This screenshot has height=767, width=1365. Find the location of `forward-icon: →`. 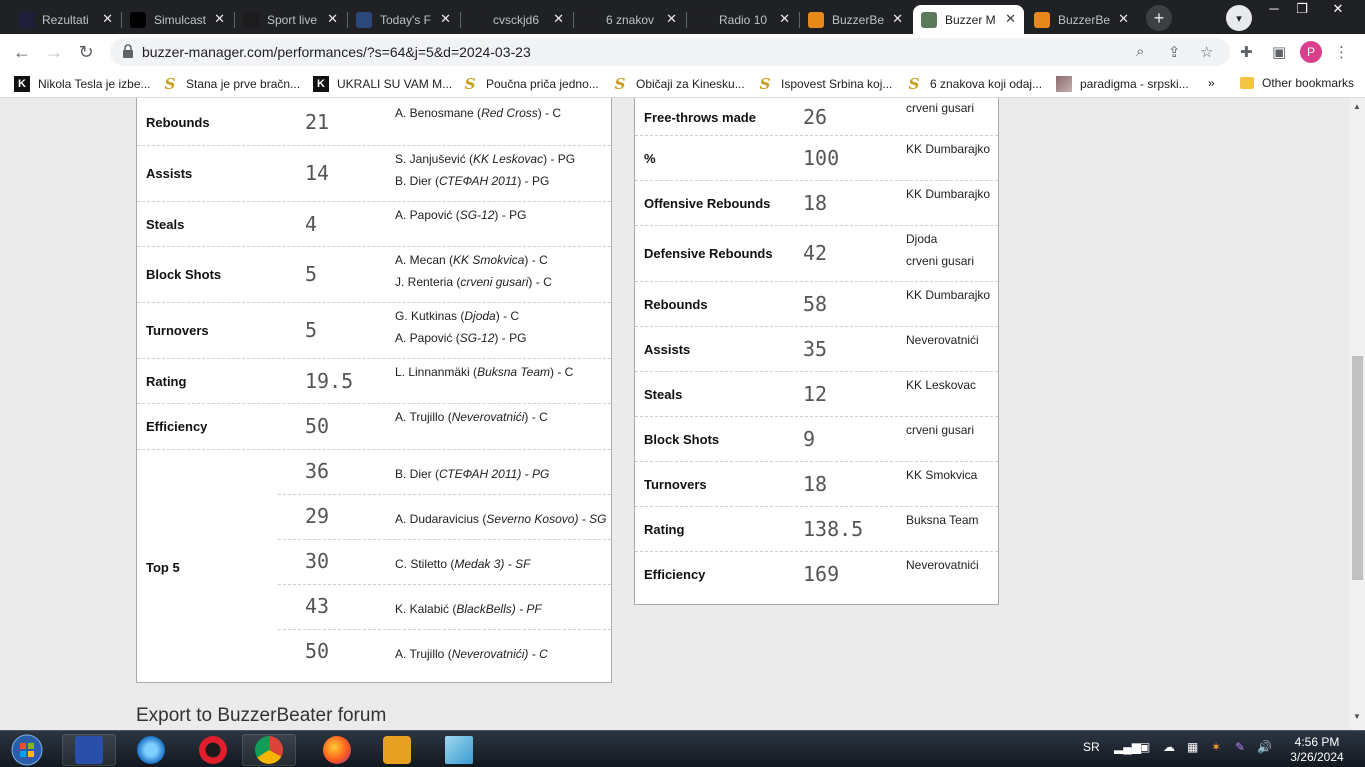

forward-icon: → is located at coordinates (54, 52).